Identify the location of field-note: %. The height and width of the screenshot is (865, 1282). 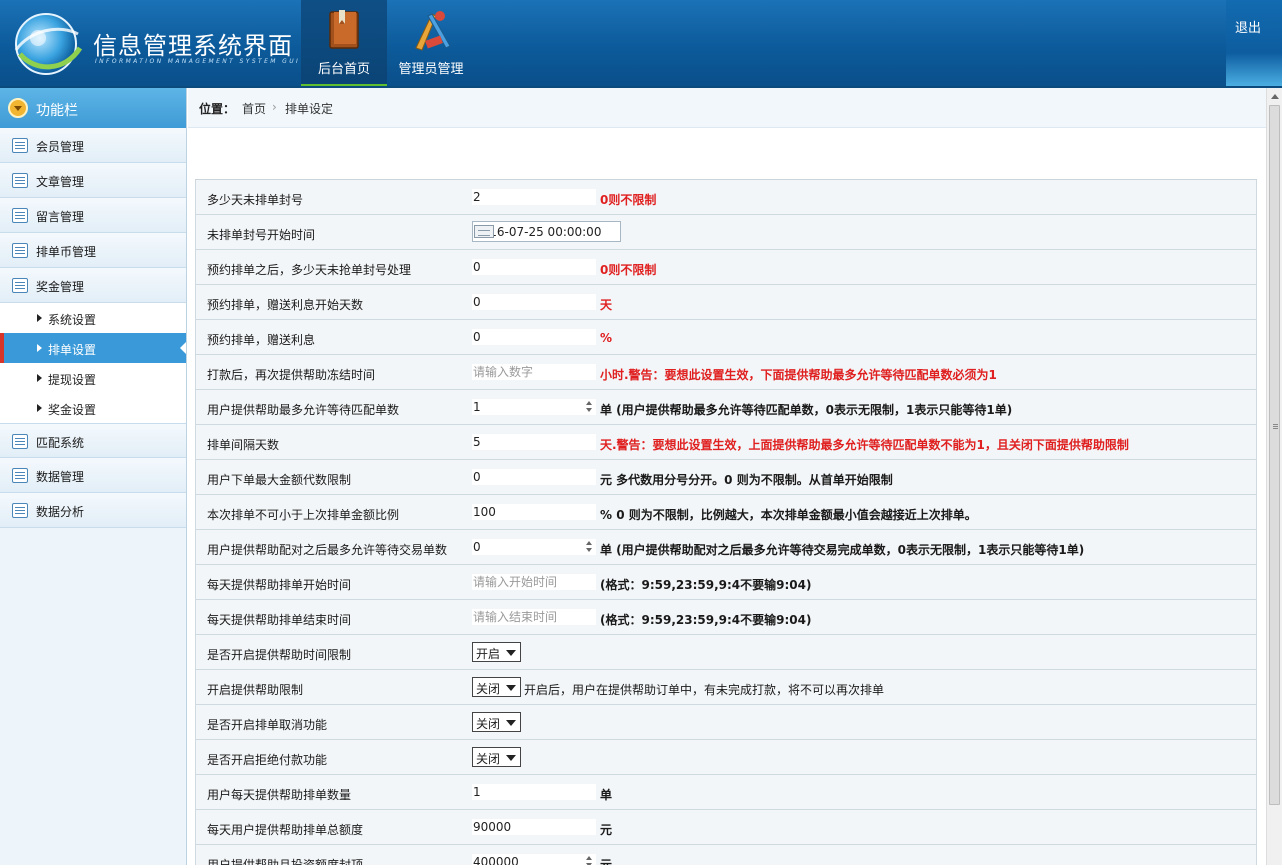
(606, 338).